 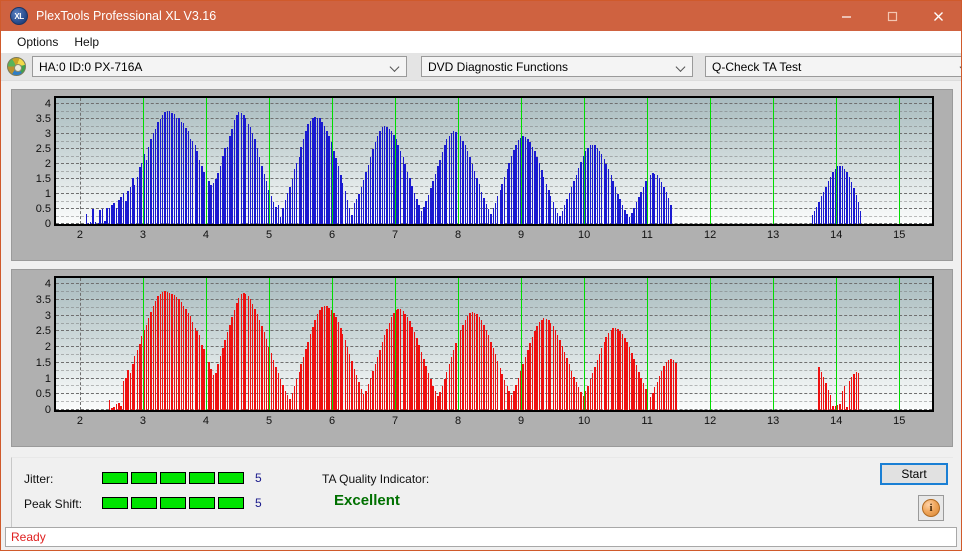 I want to click on jitter-meter, so click(x=173, y=478).